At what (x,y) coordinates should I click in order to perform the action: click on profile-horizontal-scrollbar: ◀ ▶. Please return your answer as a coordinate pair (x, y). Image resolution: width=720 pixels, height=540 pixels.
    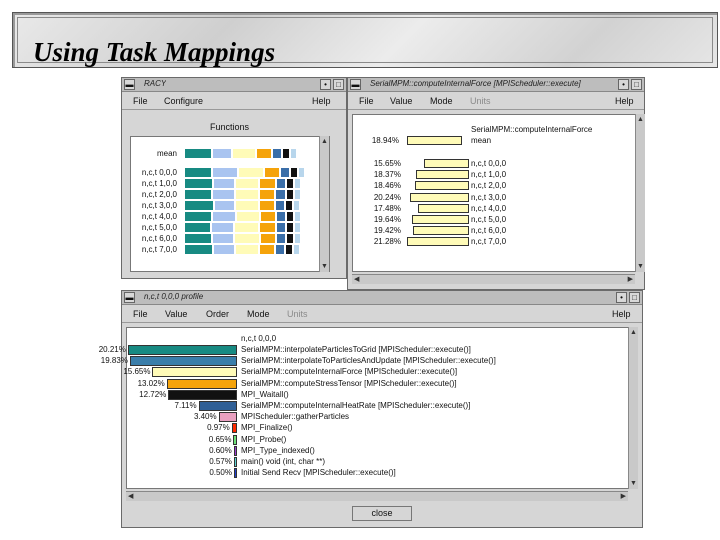
    Looking at the image, I should click on (377, 496).